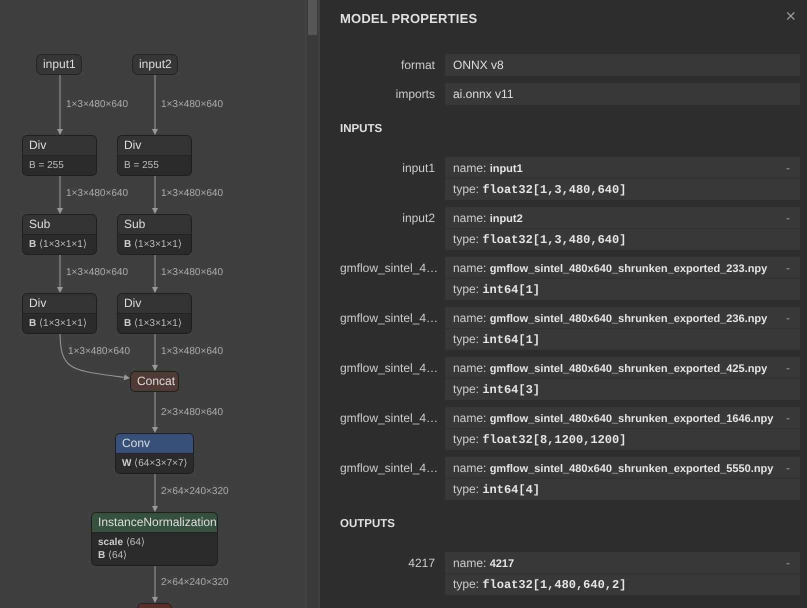 Image resolution: width=807 pixels, height=608 pixels. What do you see at coordinates (488, 217) in the screenshot?
I see `tensor-name: name: input2` at bounding box center [488, 217].